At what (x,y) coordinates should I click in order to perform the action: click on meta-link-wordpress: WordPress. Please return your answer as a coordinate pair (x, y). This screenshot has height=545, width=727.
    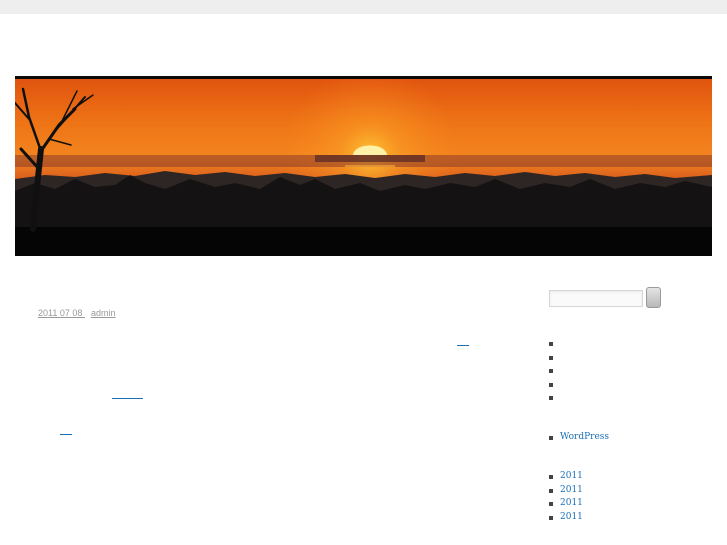
    Looking at the image, I should click on (579, 438).